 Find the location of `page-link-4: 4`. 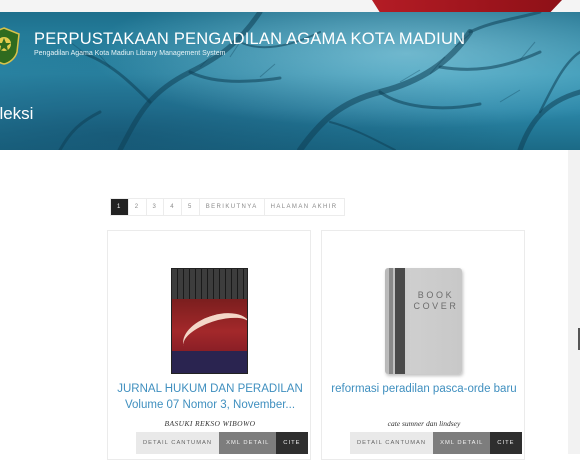

page-link-4: 4 is located at coordinates (173, 207).